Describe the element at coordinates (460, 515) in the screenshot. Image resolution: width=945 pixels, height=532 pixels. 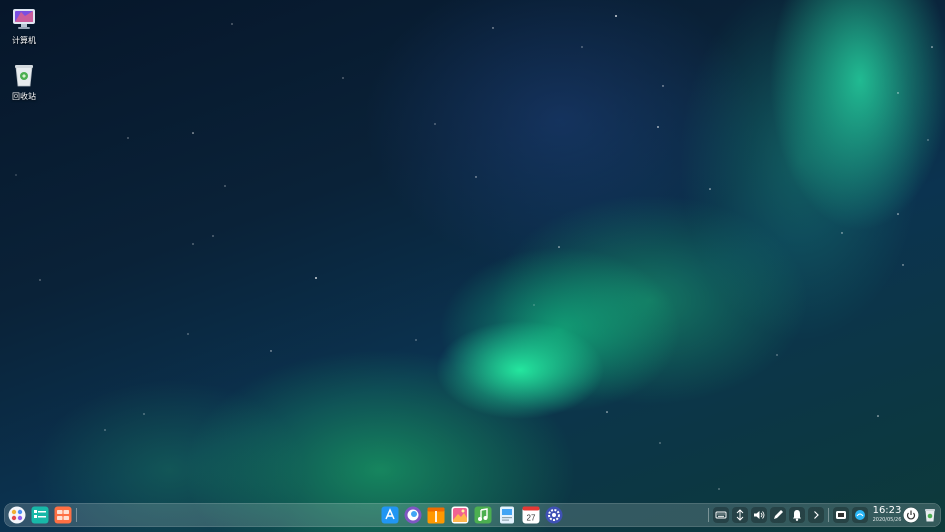
I see `image-viewer-icon` at that location.